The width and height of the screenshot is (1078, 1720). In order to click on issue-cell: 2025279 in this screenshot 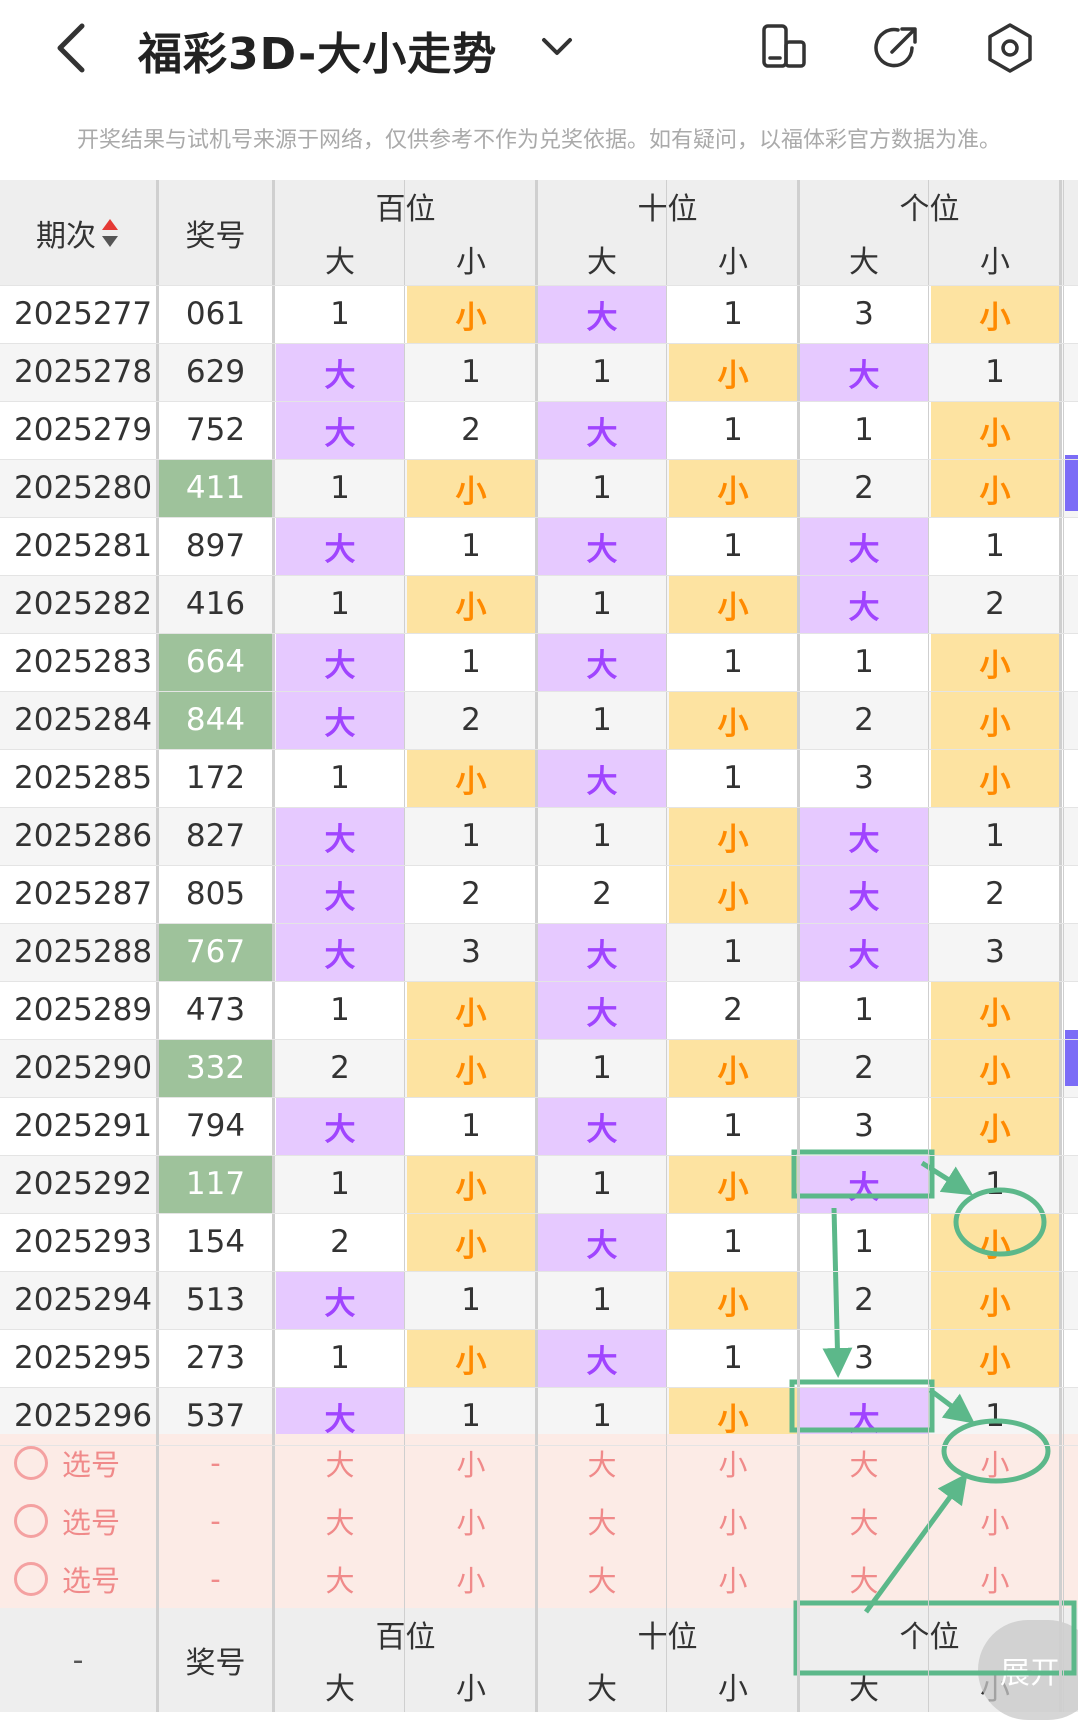, I will do `click(83, 430)`.